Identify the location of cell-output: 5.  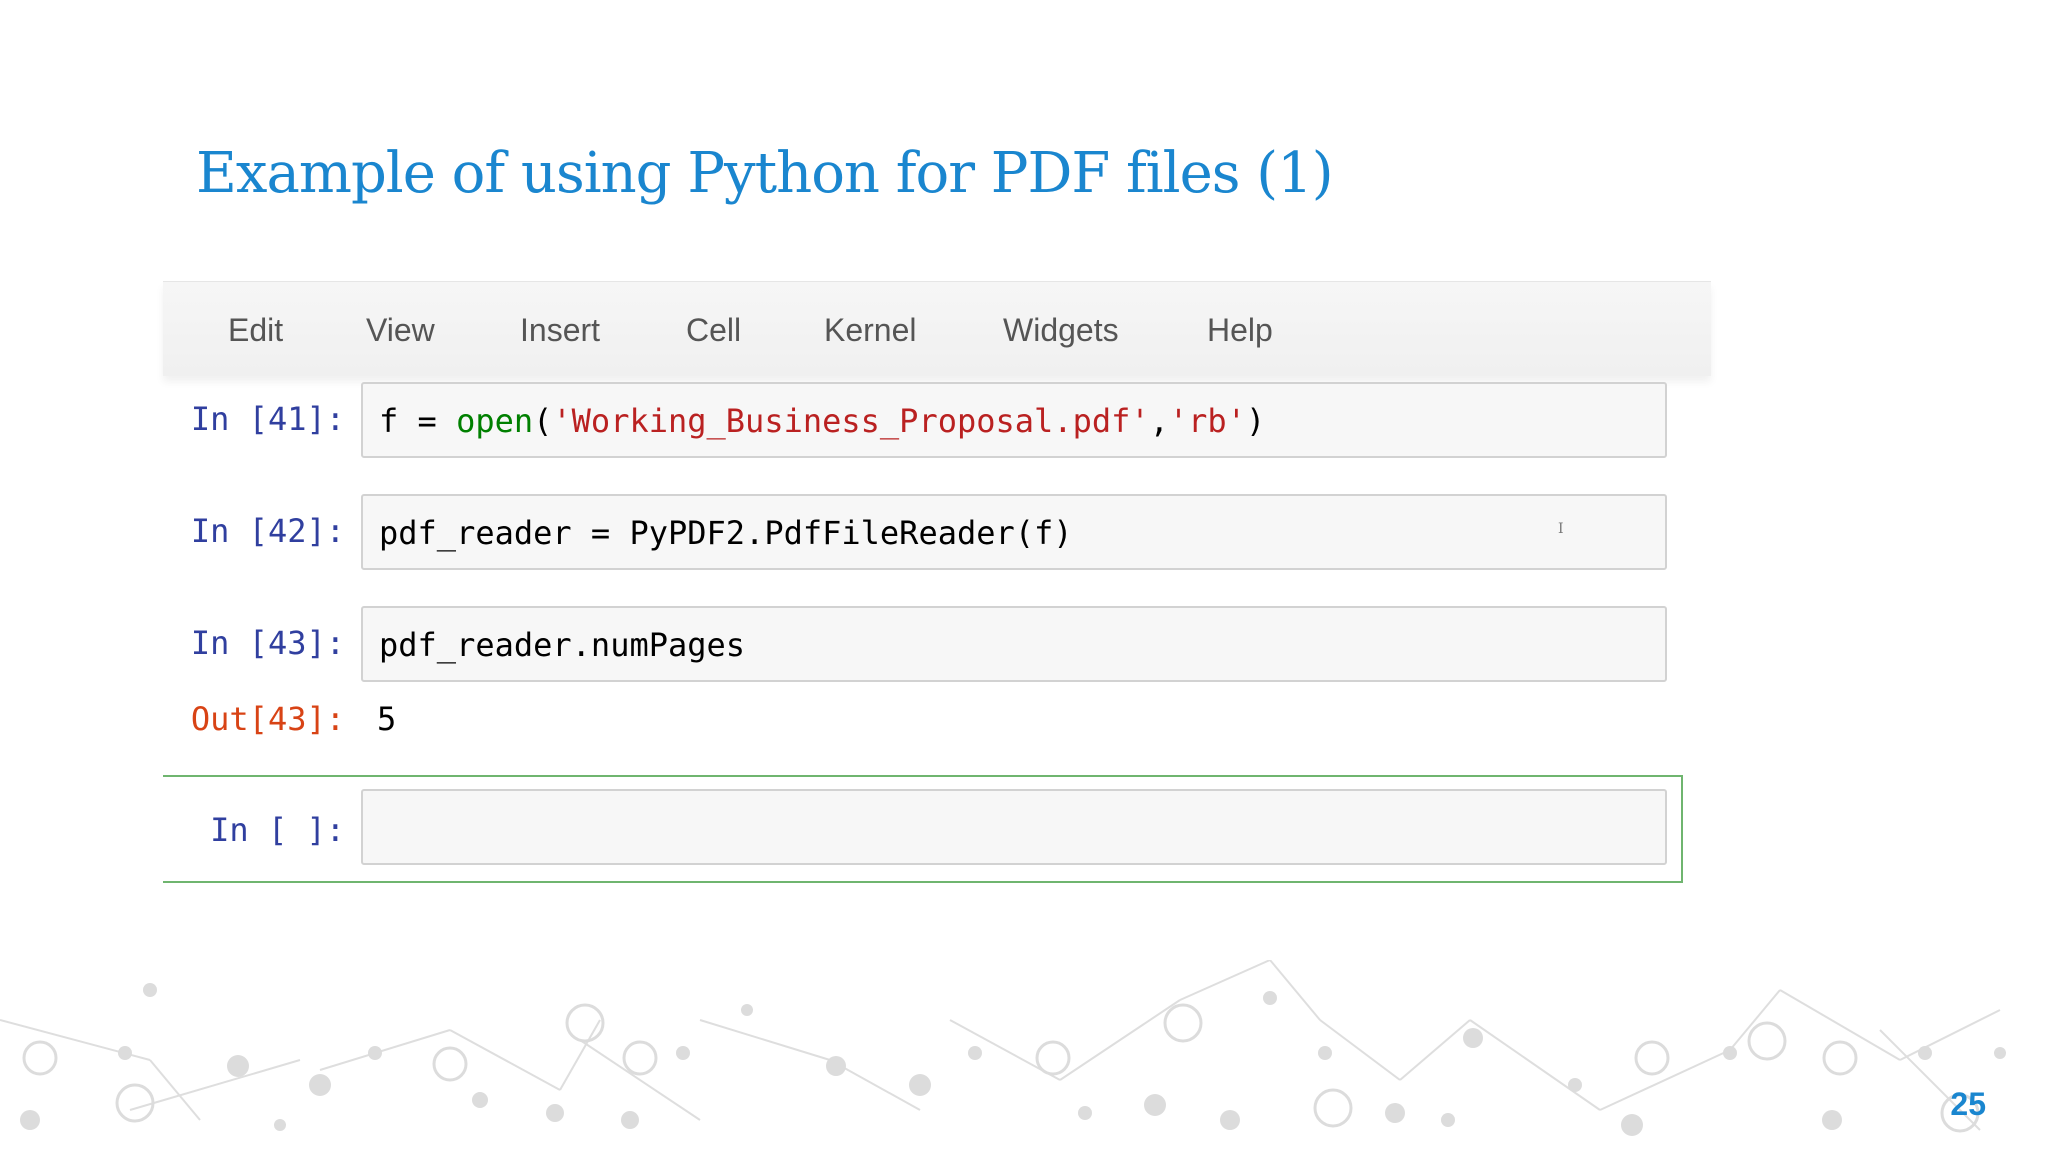
(387, 719).